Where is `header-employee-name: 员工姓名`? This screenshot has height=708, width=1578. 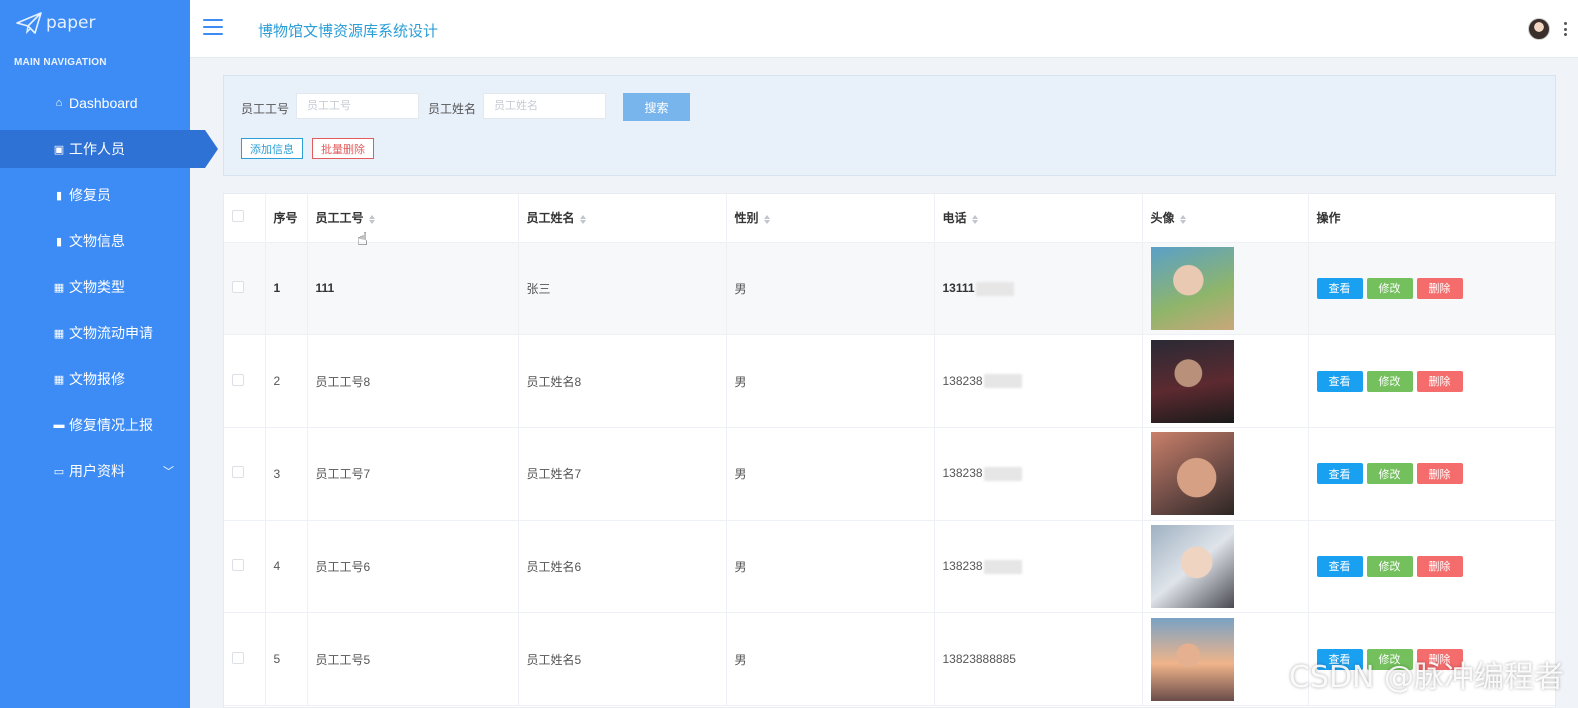 header-employee-name: 员工姓名 is located at coordinates (622, 218).